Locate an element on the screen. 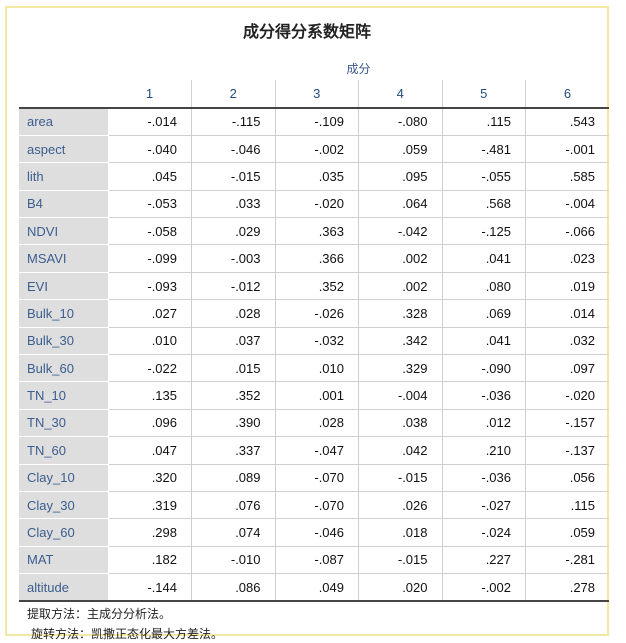 The image size is (626, 643). value-cell: -.481 is located at coordinates (483, 149).